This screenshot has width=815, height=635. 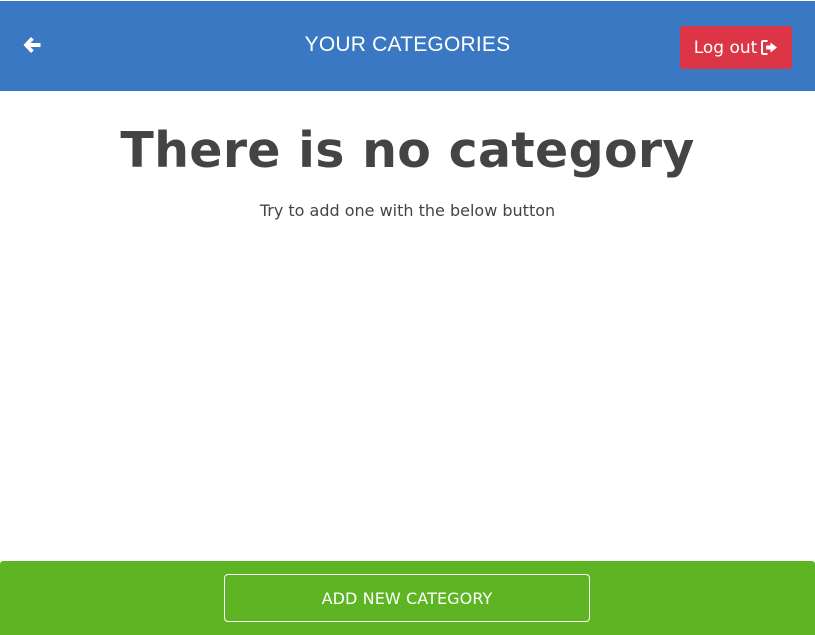 I want to click on sign-out-icon, so click(x=769, y=48).